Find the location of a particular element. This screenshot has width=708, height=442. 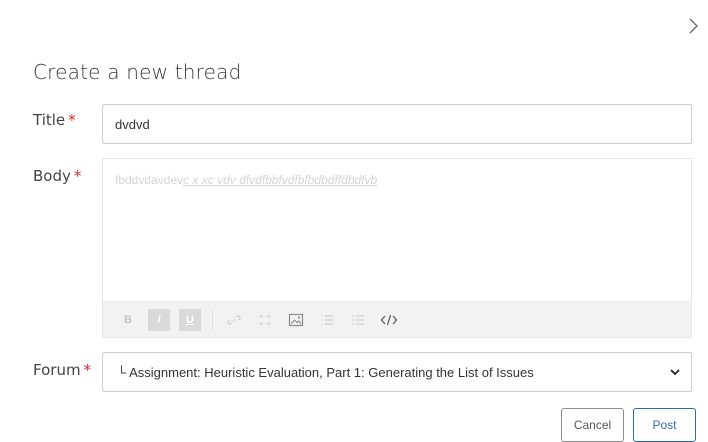

bold-icon: B is located at coordinates (128, 320).